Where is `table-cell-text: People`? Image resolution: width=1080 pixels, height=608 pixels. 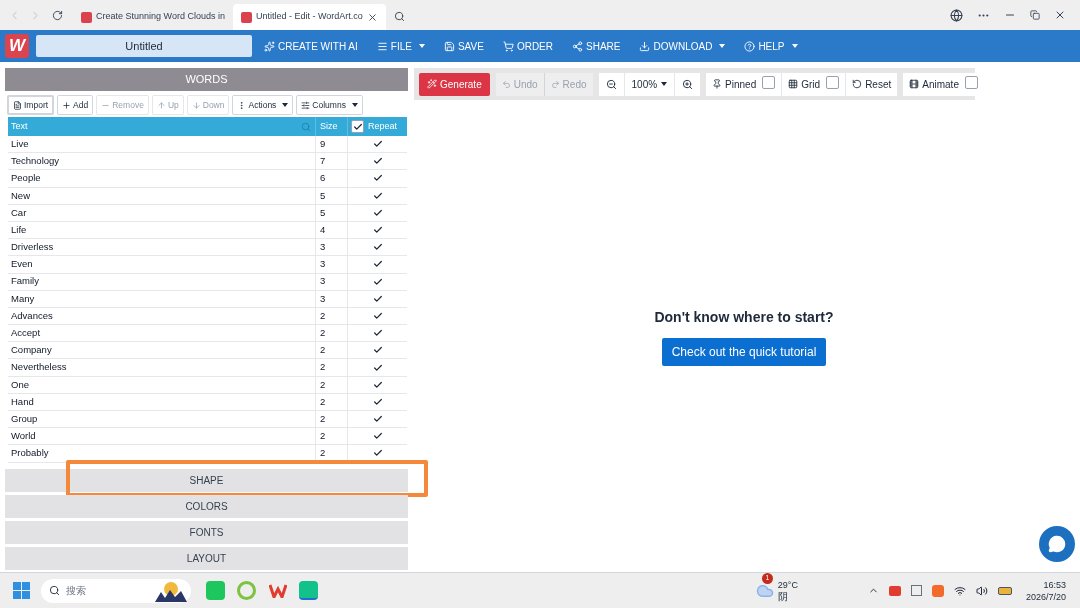
table-cell-text: People is located at coordinates (26, 178).